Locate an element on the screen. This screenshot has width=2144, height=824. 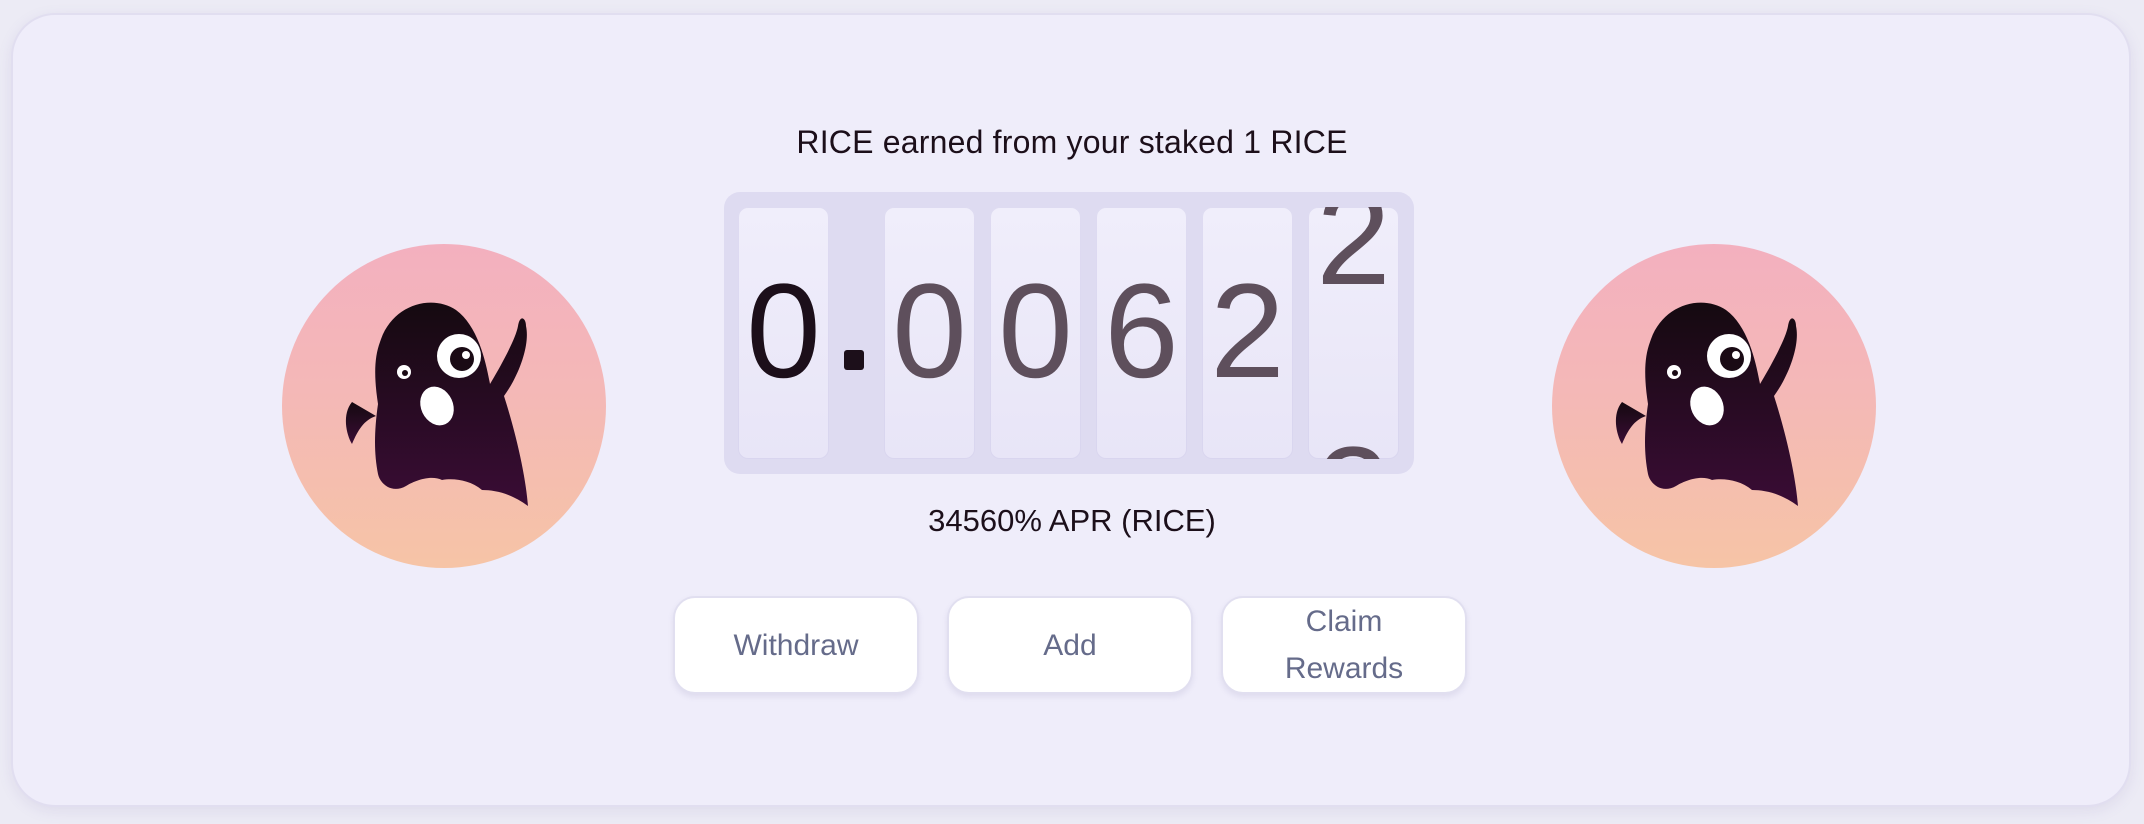
add-button: Add is located at coordinates (1070, 645).